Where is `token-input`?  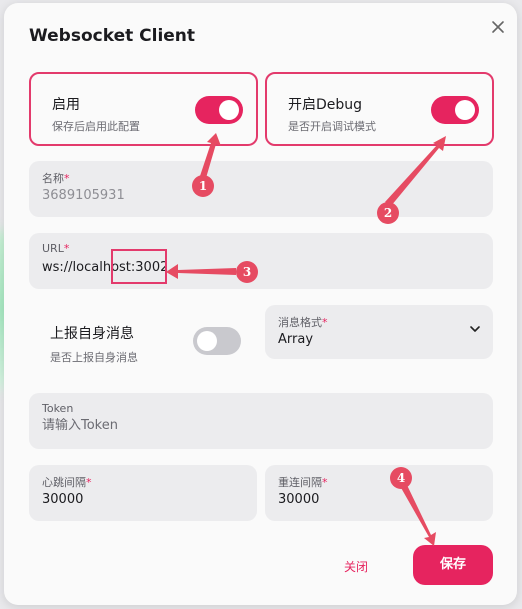
token-input is located at coordinates (142, 425).